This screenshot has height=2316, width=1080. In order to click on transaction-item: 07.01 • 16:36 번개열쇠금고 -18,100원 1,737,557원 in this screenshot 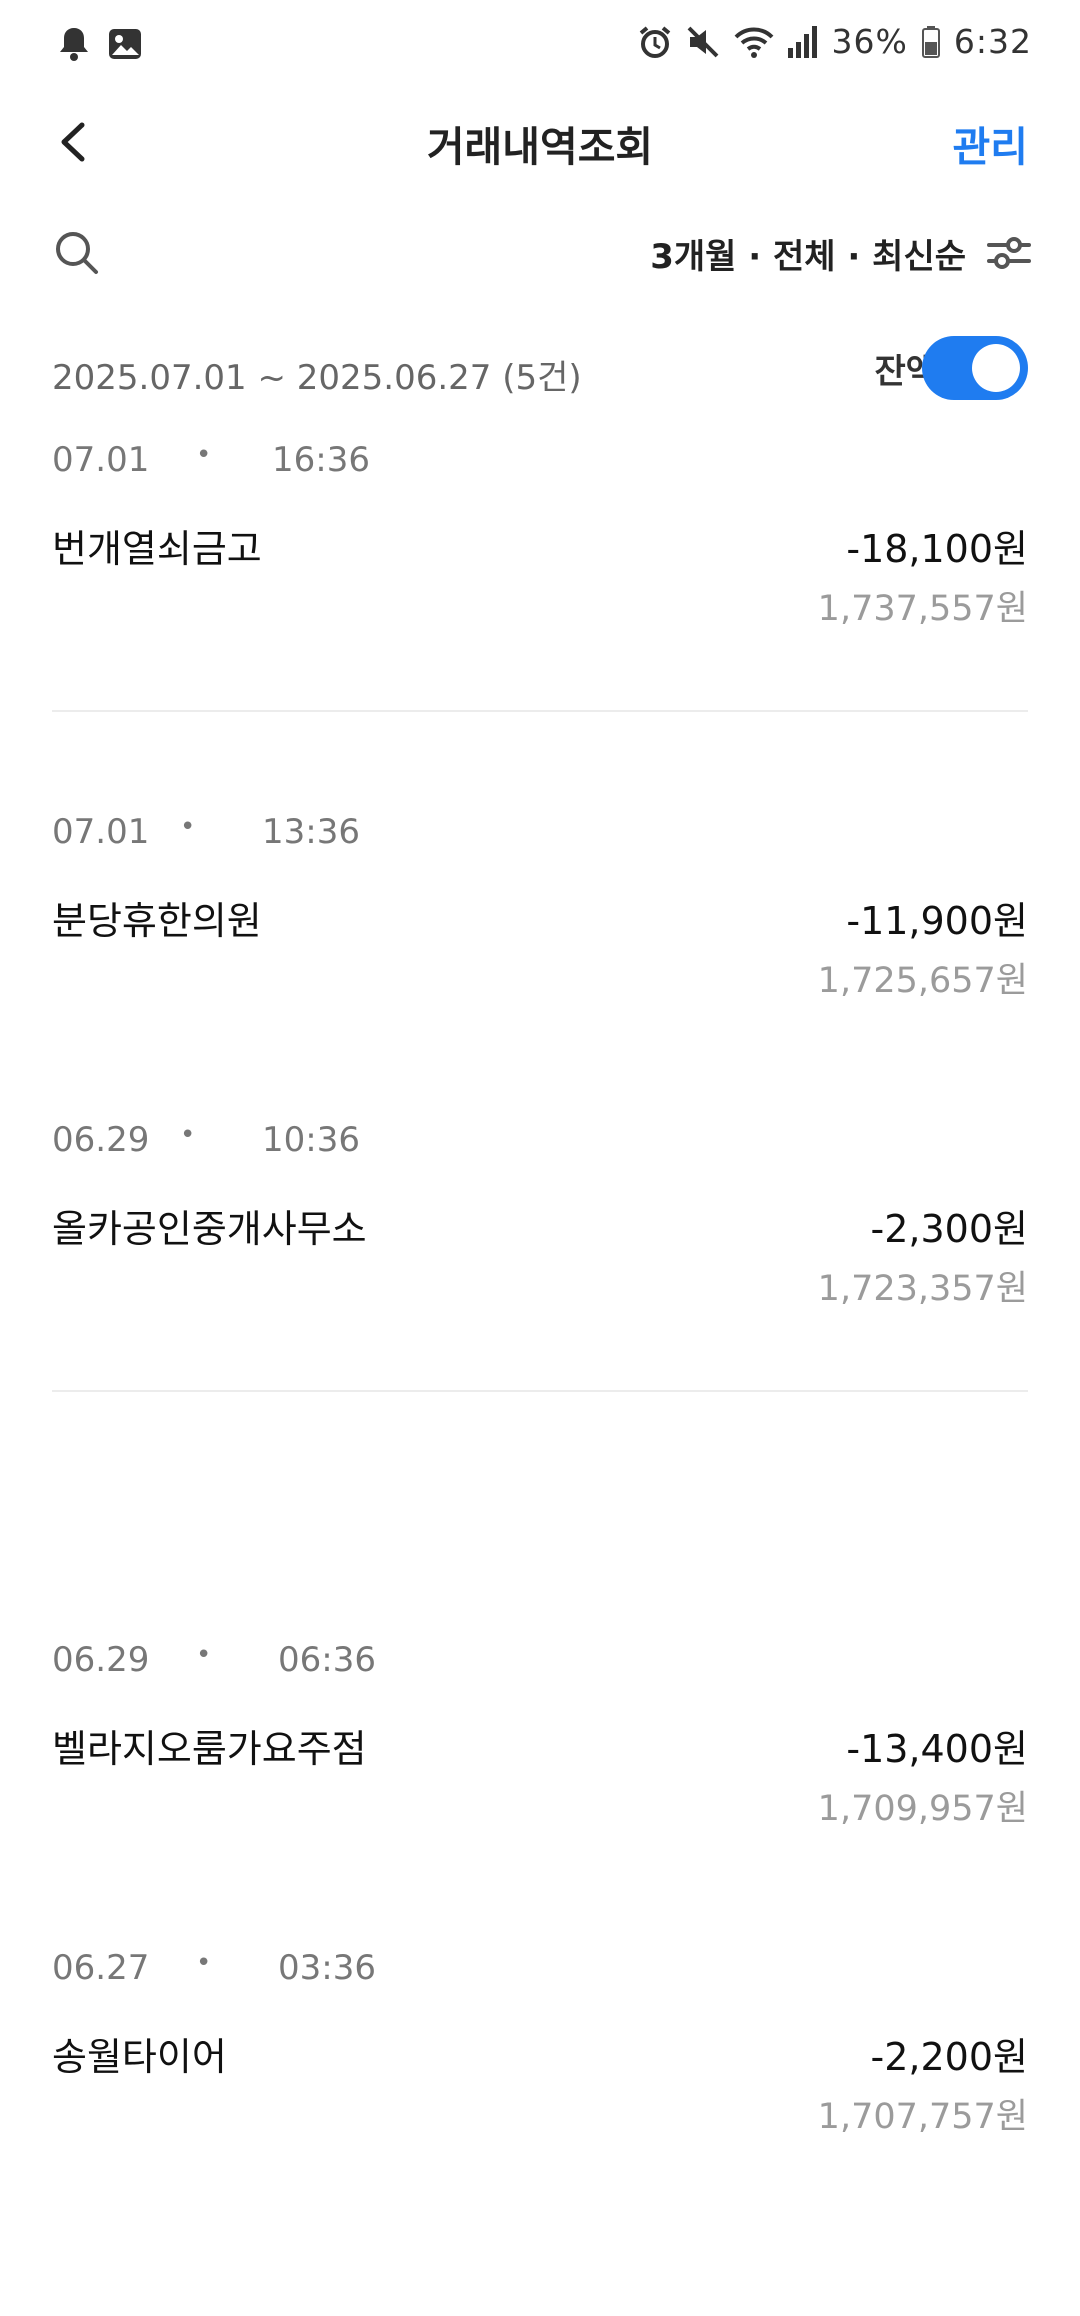, I will do `click(540, 535)`.